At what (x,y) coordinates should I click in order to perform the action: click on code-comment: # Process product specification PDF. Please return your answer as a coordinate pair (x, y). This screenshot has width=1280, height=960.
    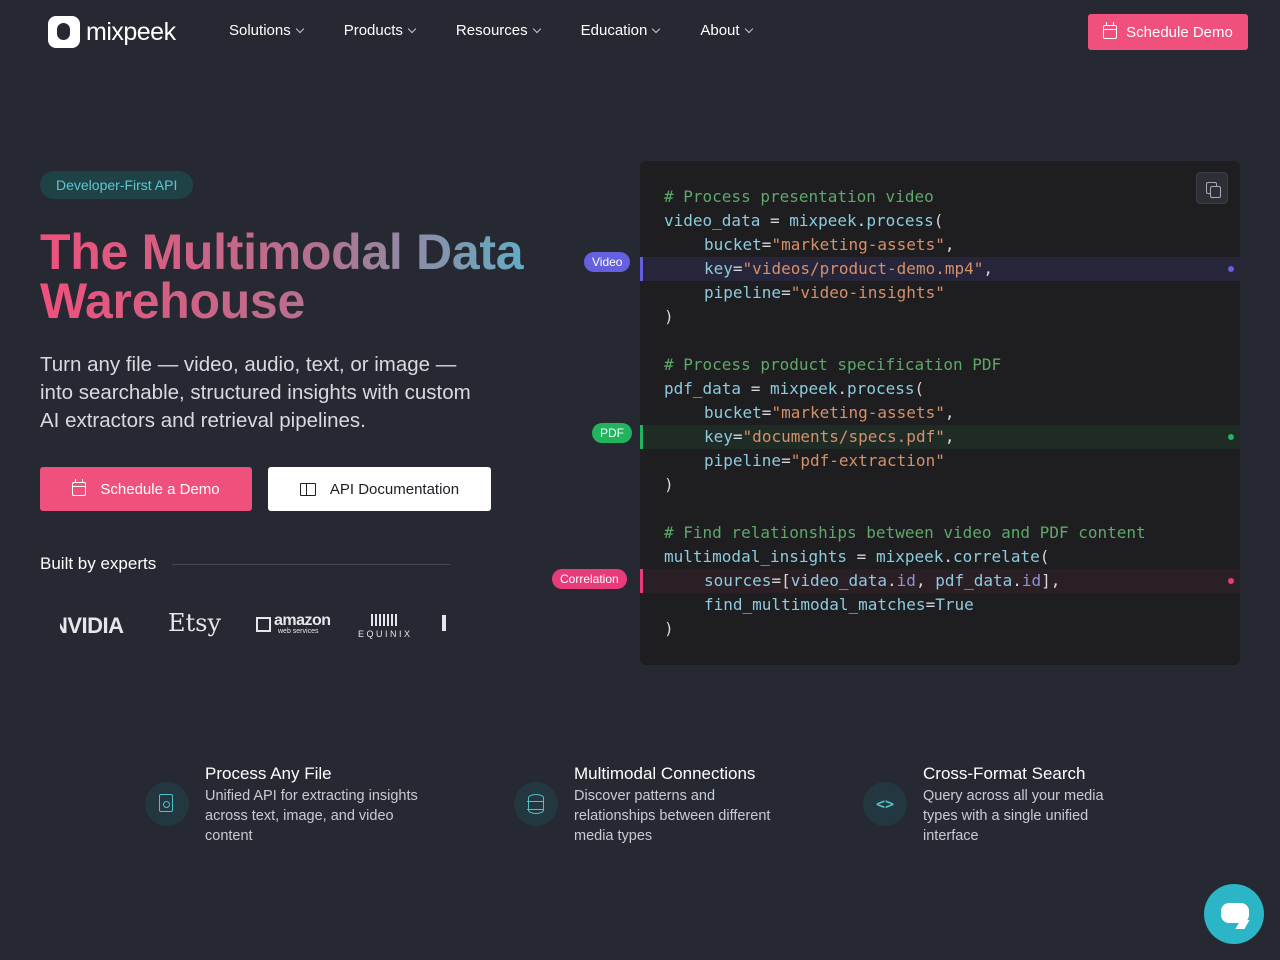
    Looking at the image, I should click on (833, 364).